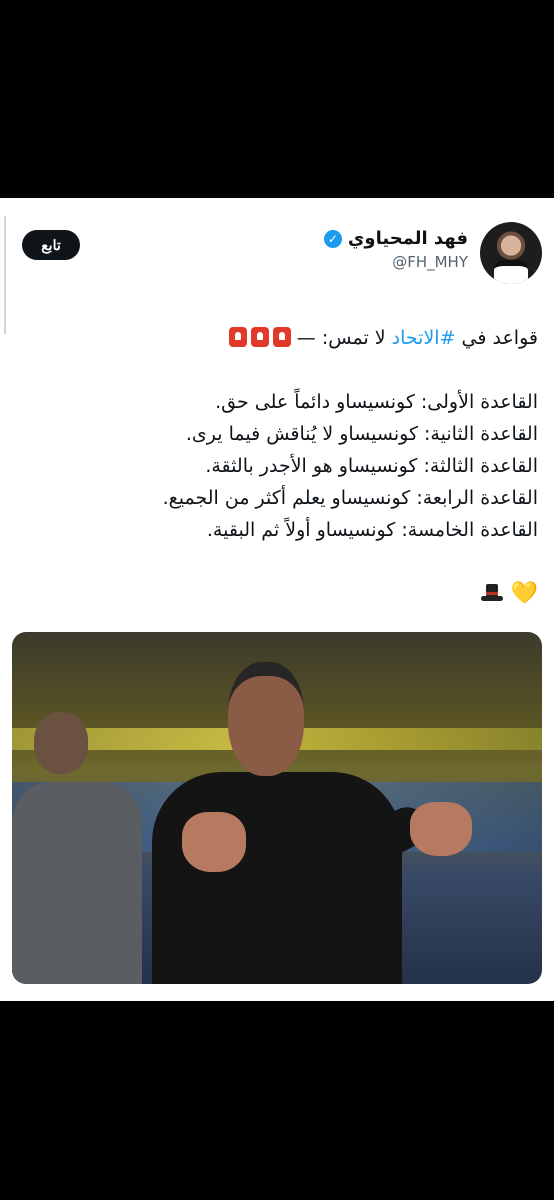  Describe the element at coordinates (511, 272) in the screenshot. I see `avatar-shirt` at that location.